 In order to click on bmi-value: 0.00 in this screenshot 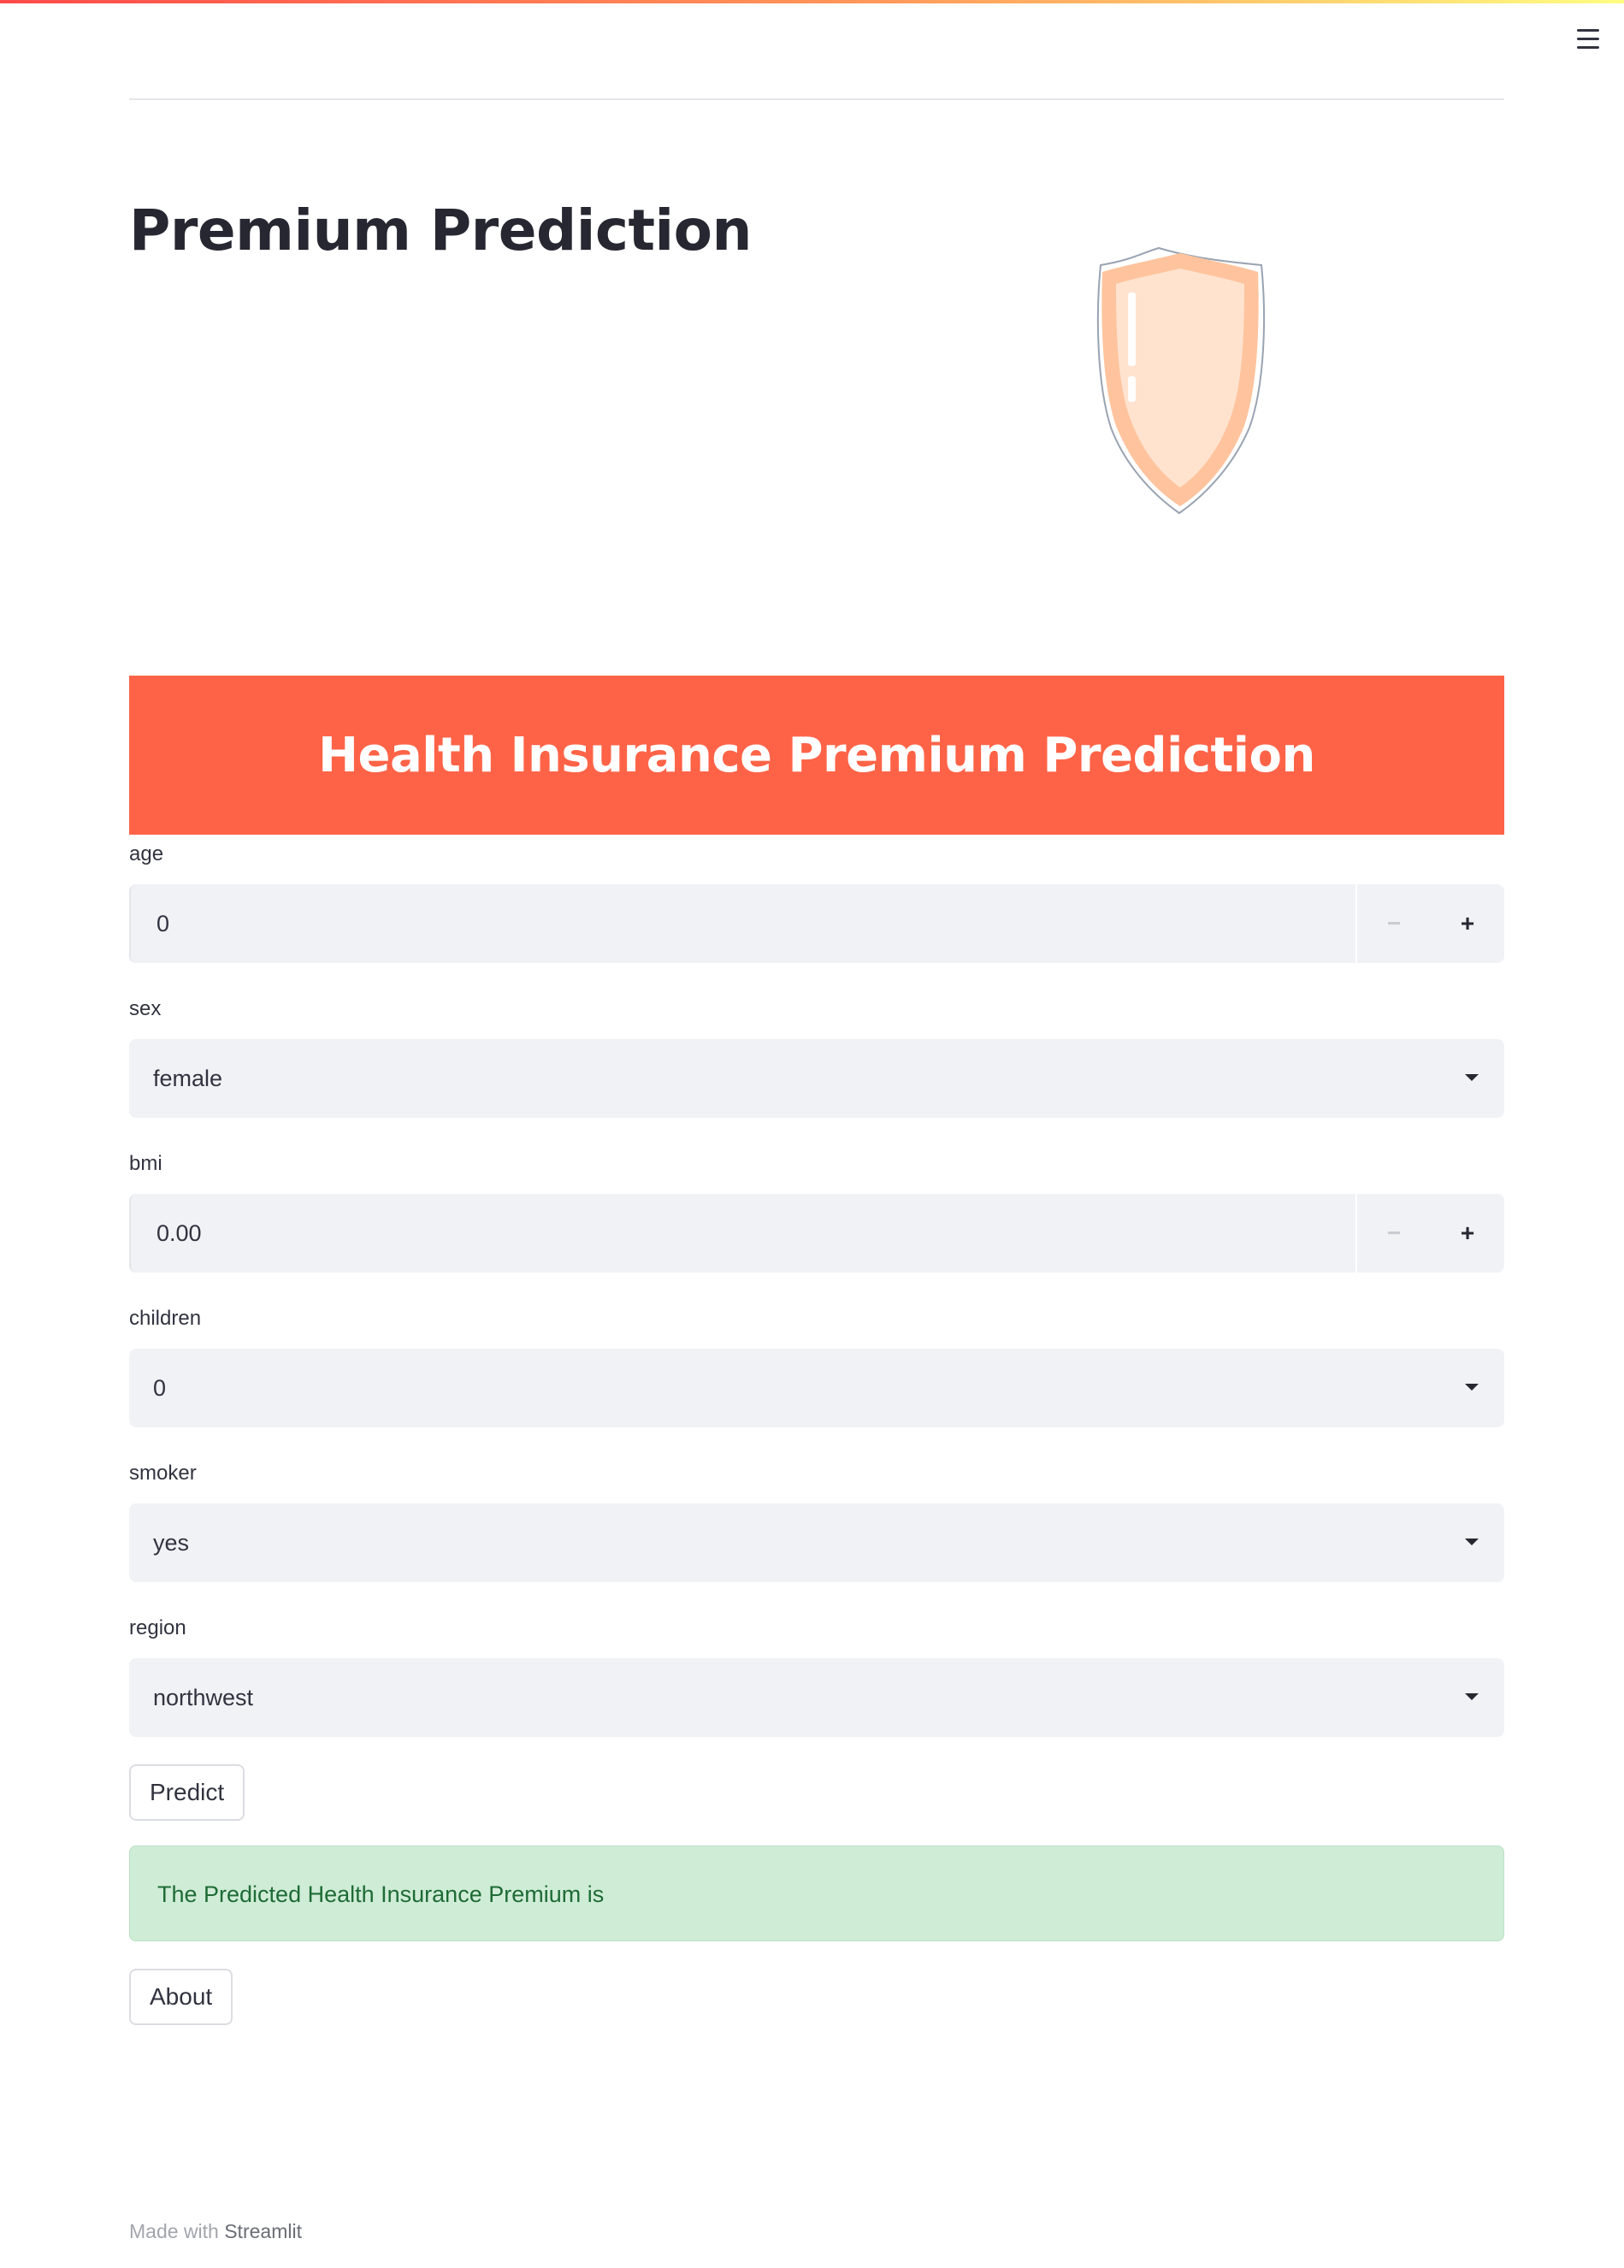, I will do `click(179, 1233)`.